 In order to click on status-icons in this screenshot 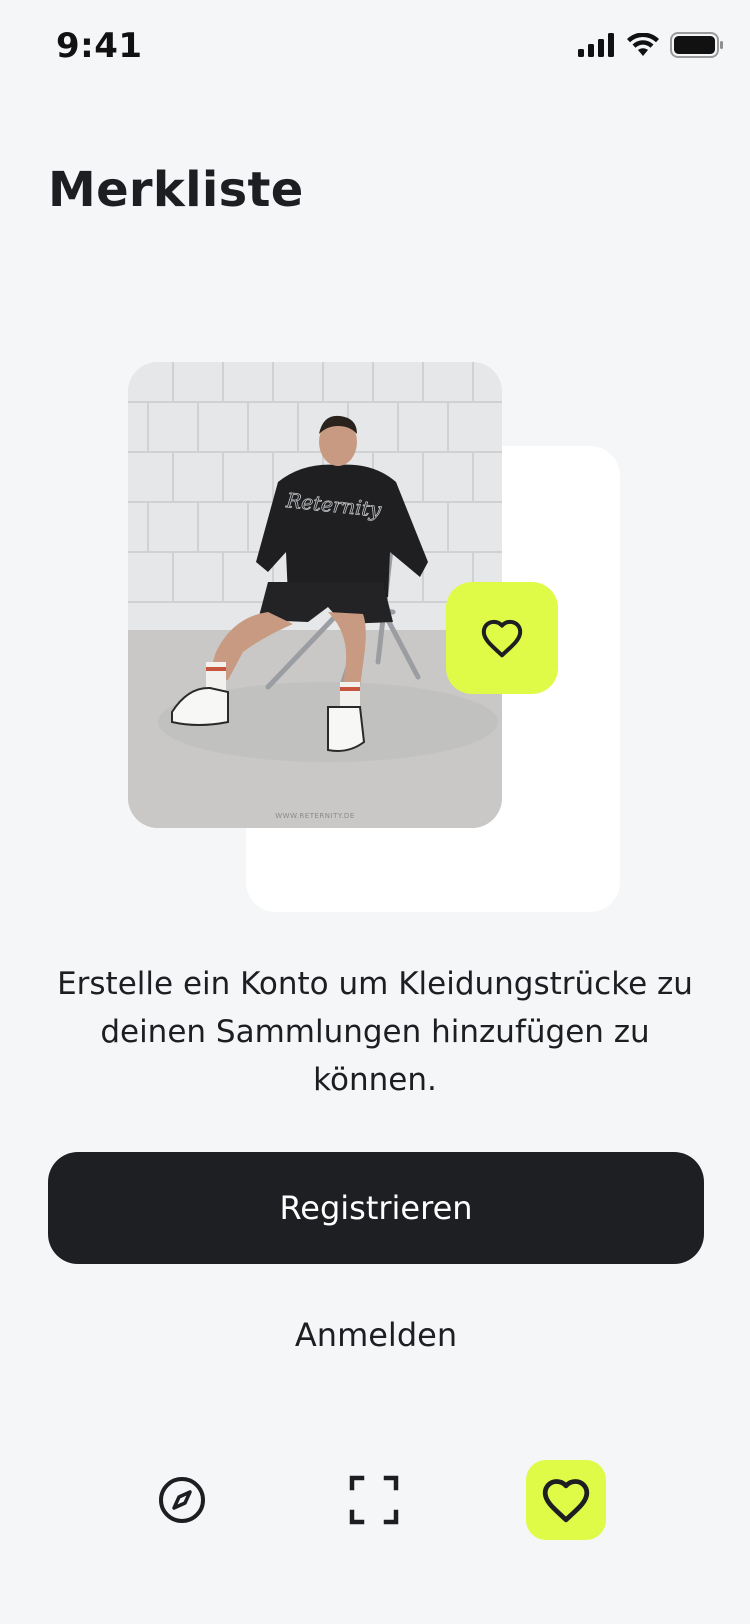, I will do `click(651, 45)`.